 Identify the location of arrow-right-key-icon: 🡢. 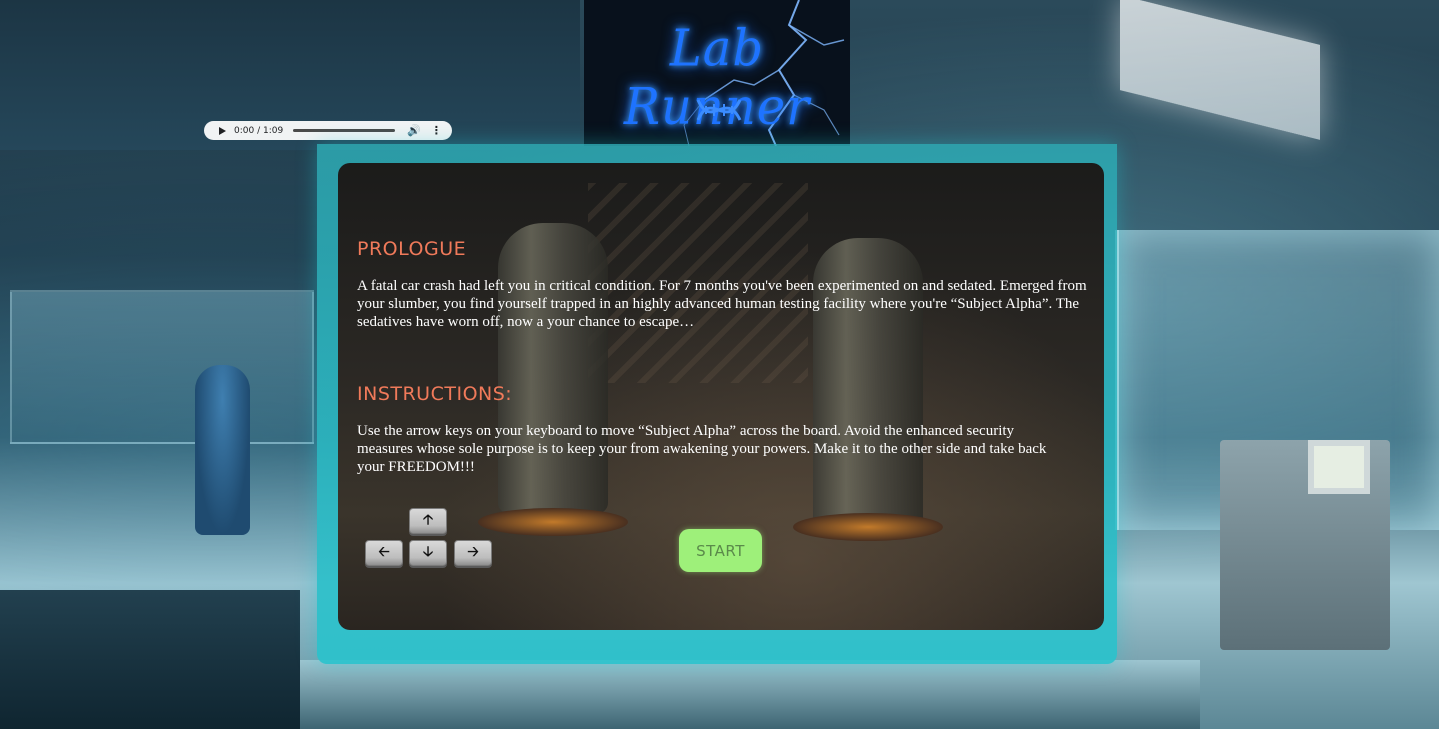
(473, 553).